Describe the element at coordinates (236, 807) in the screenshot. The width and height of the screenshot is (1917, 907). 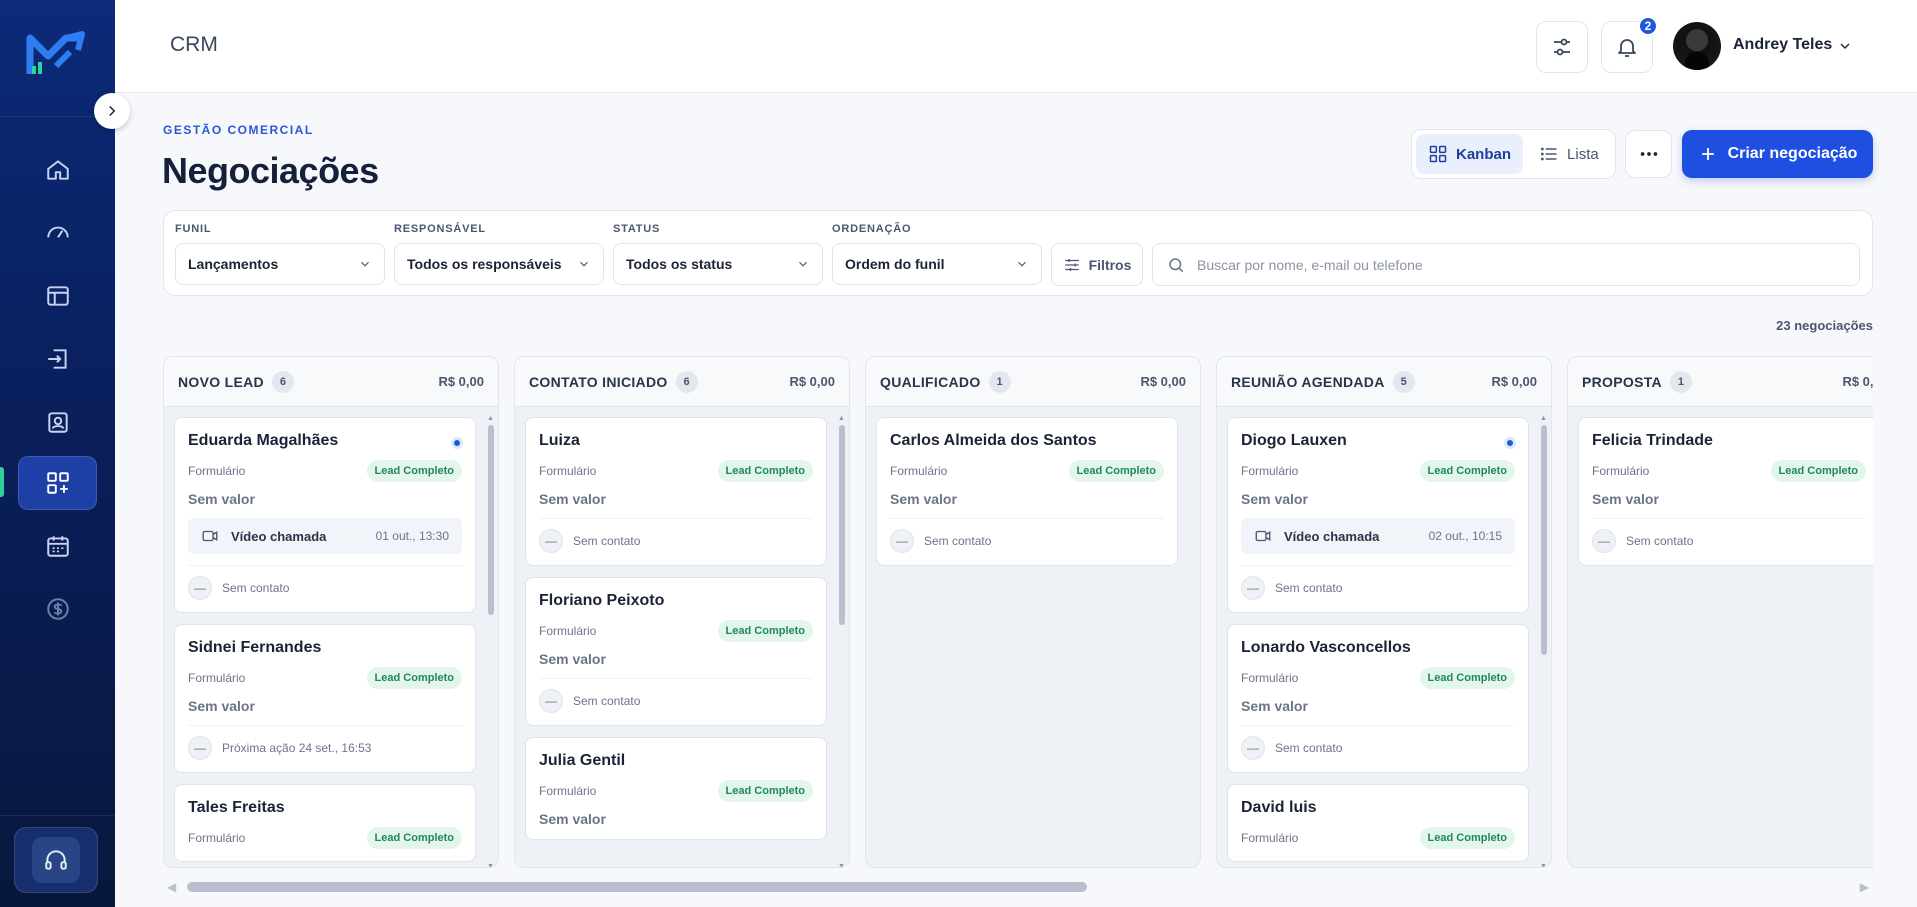
I see `deal-name: Tales Freitas` at that location.